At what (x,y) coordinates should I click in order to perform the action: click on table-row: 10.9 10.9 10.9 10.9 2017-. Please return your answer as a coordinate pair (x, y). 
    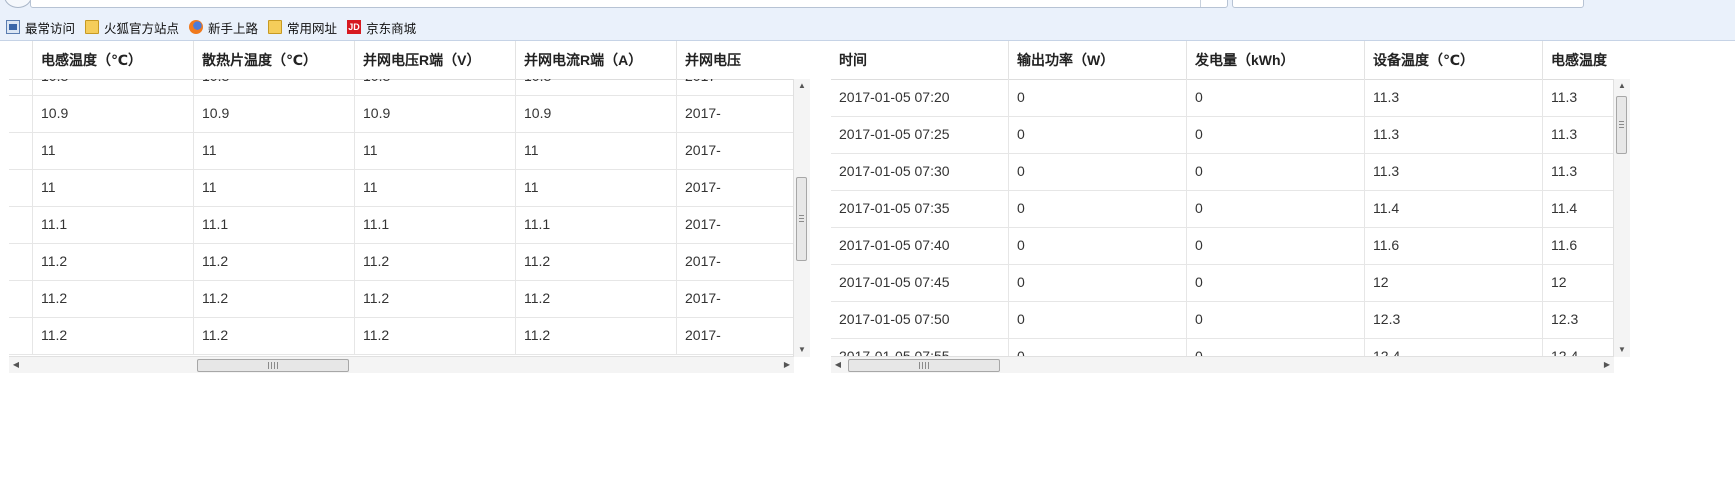
    Looking at the image, I should click on (409, 114).